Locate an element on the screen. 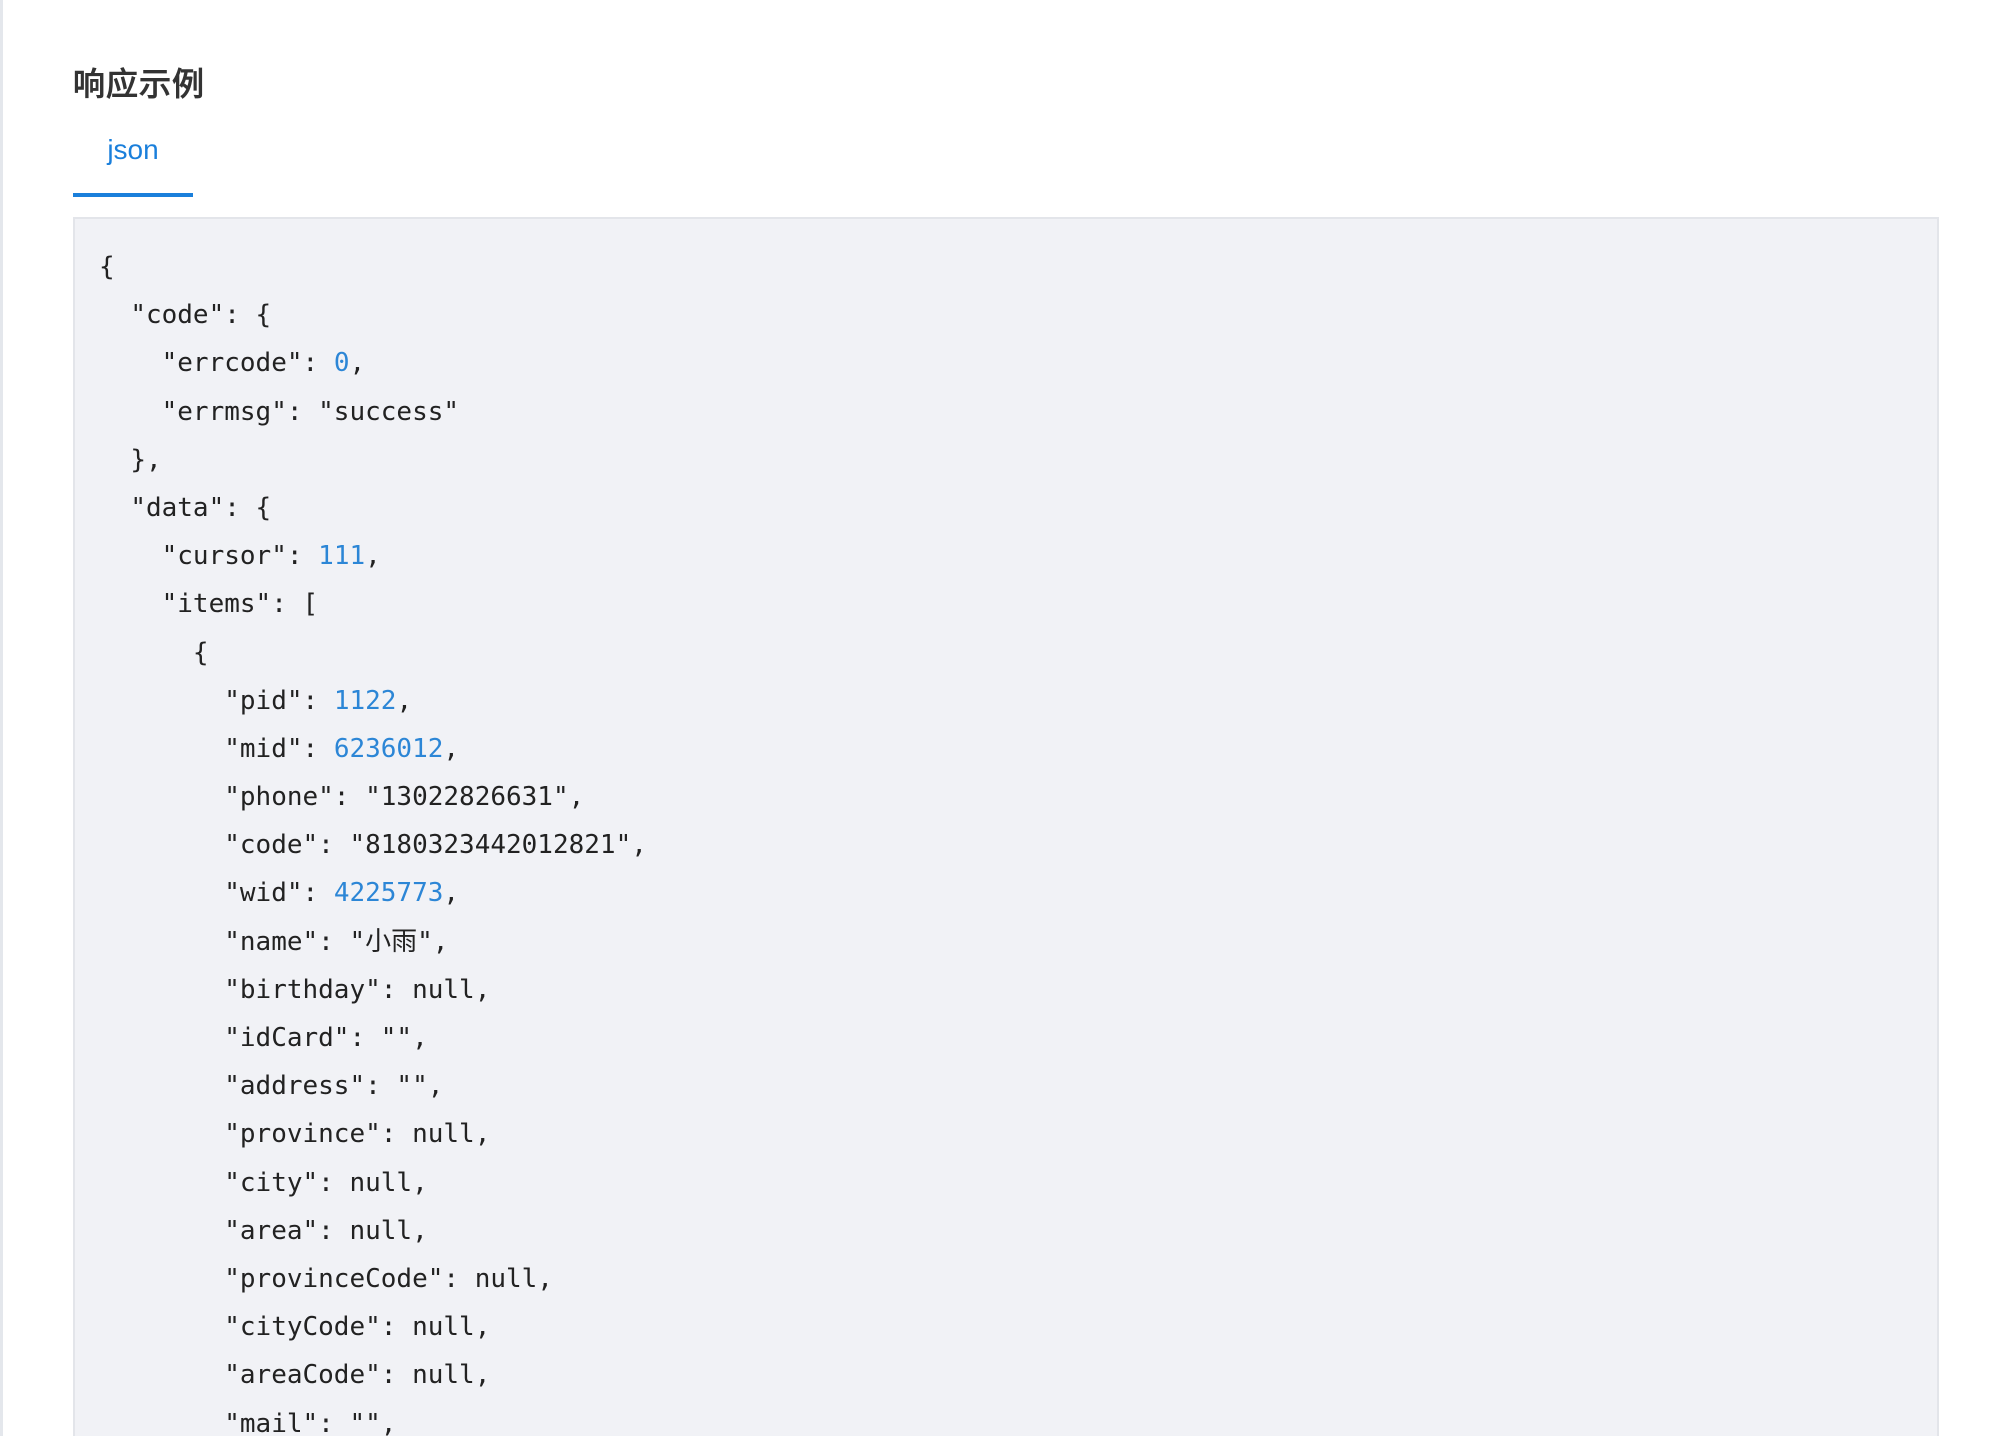 The image size is (1996, 1436). format-tabs: json is located at coordinates (1002, 160).